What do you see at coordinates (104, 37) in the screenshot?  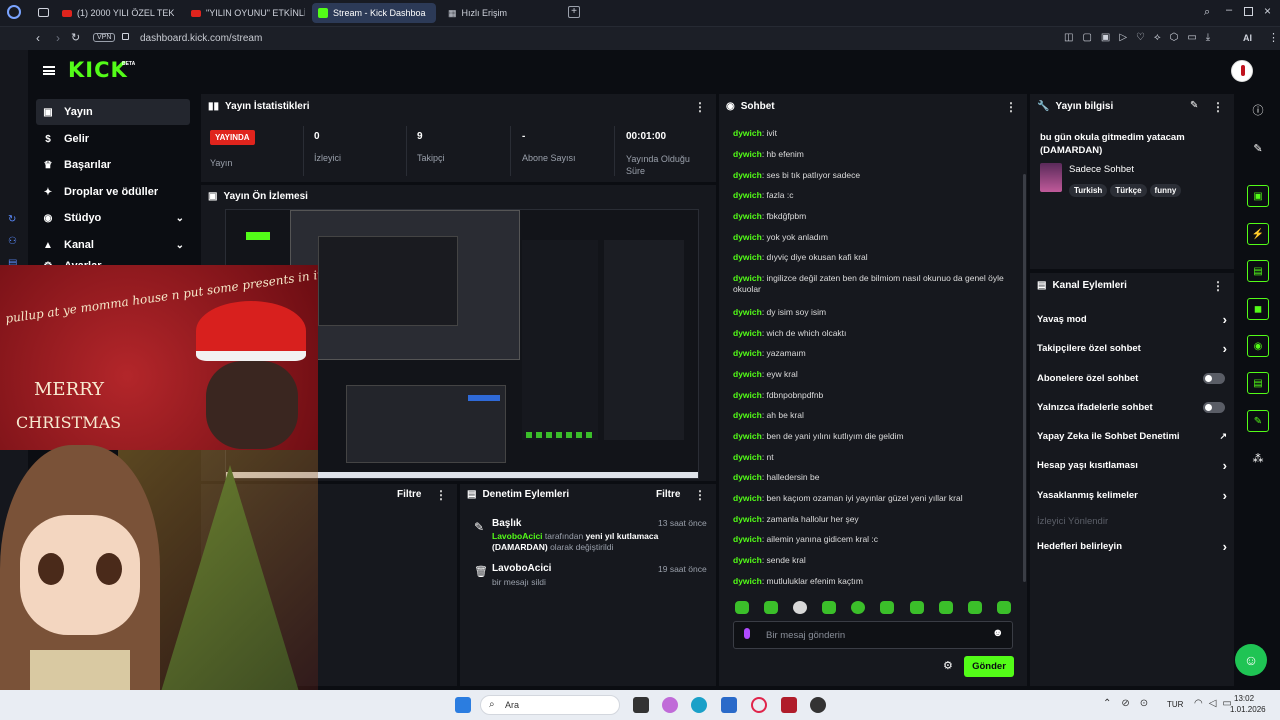 I see `vpn-badge: VPN` at bounding box center [104, 37].